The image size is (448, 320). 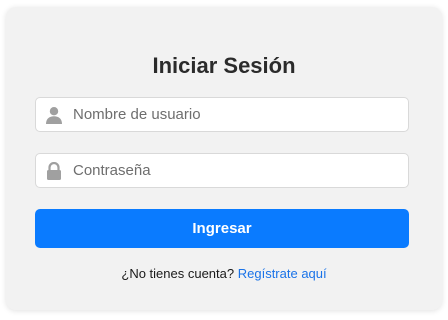 What do you see at coordinates (54, 115) in the screenshot?
I see `user-icon` at bounding box center [54, 115].